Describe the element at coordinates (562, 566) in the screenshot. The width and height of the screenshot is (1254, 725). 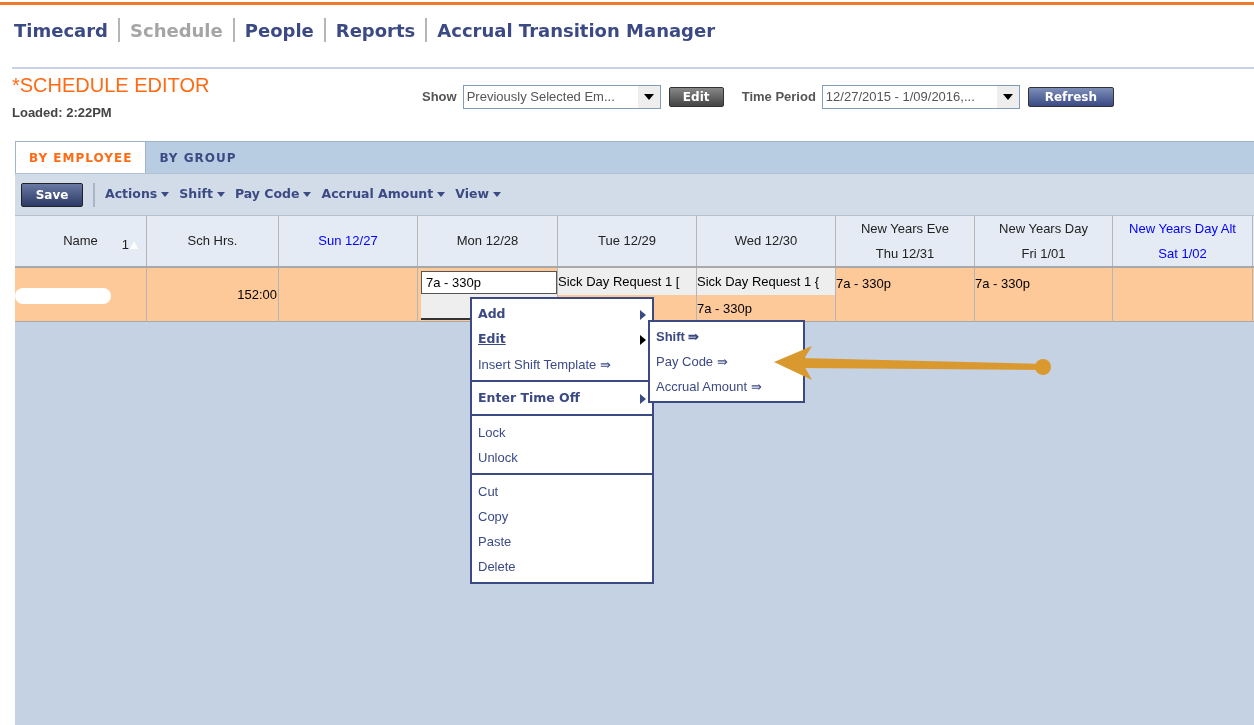
I see `menu-item: Delete` at that location.